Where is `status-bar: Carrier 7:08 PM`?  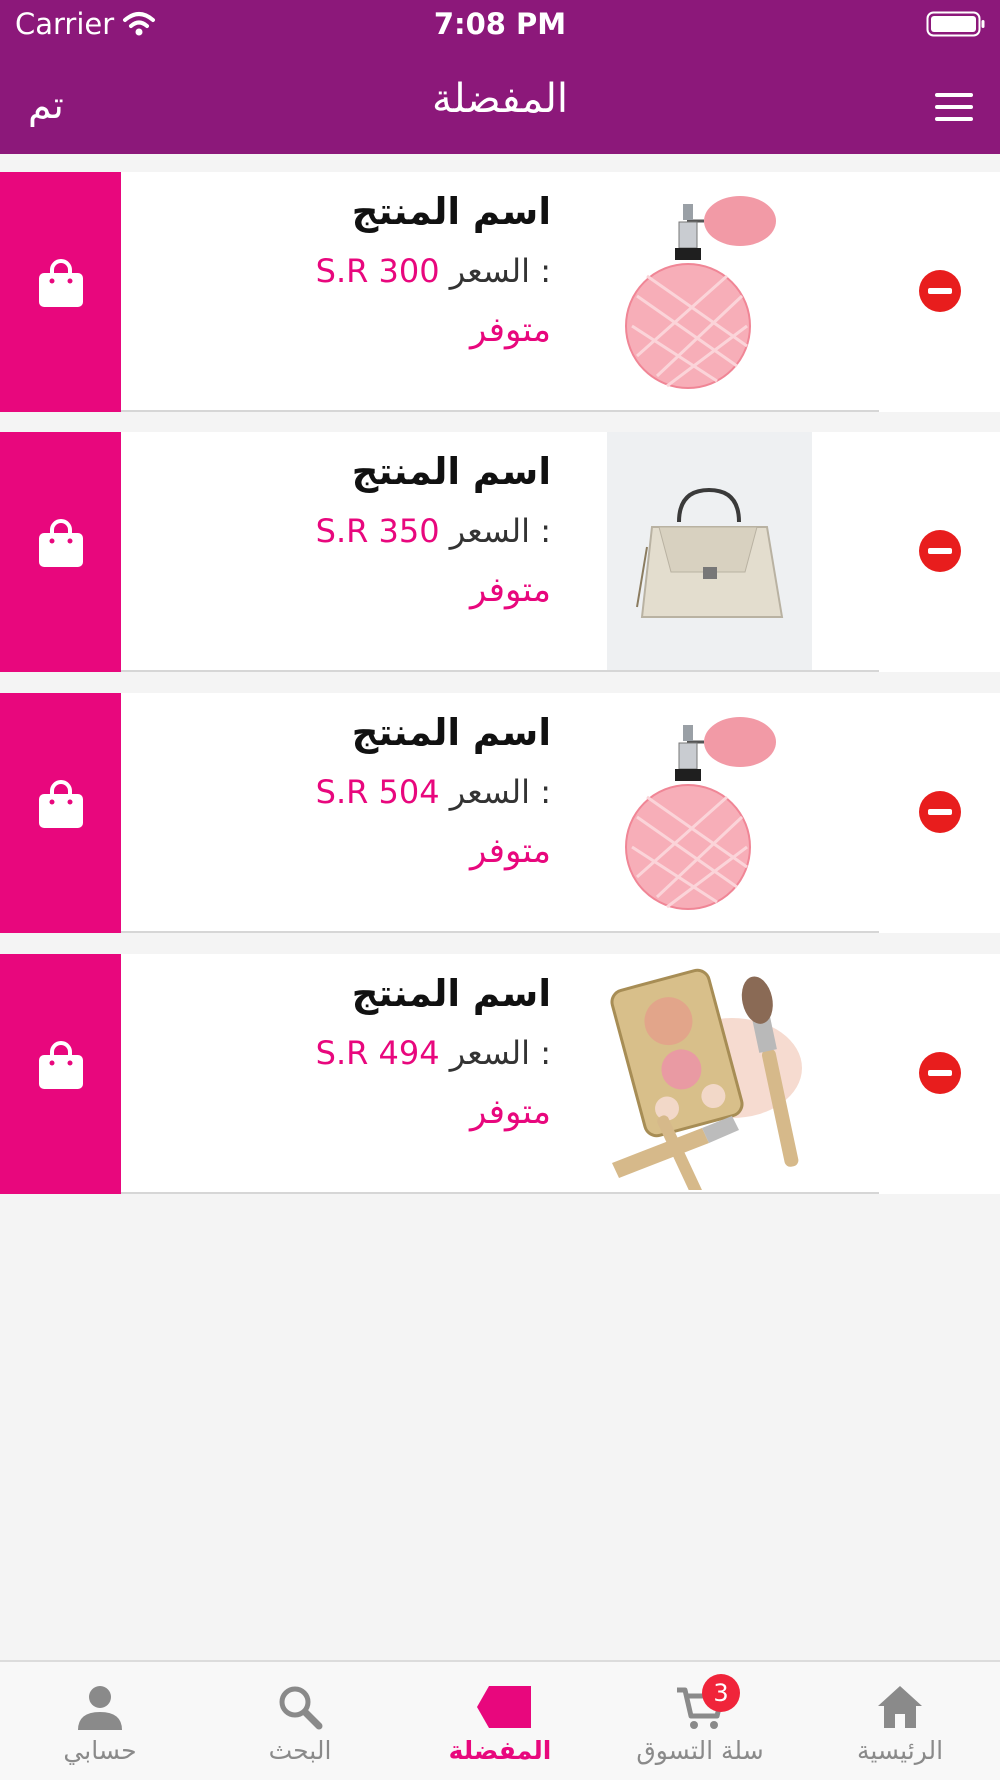 status-bar: Carrier 7:08 PM is located at coordinates (500, 25).